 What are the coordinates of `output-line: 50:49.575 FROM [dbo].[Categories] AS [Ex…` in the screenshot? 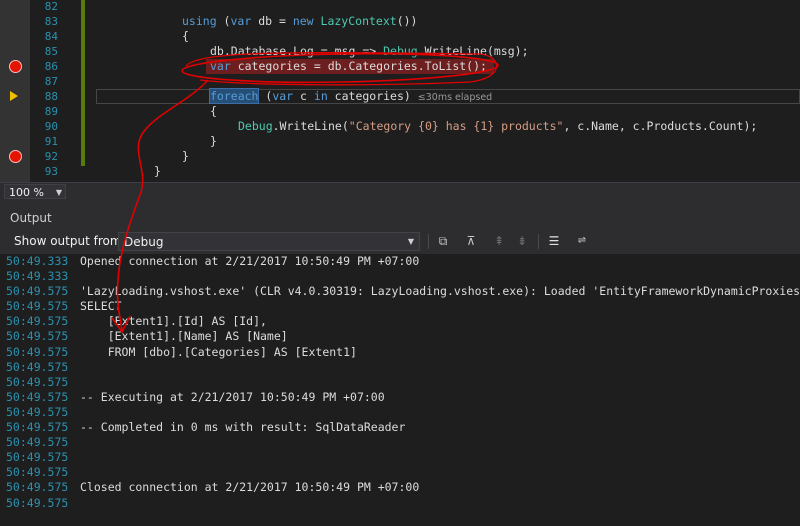 It's located at (400, 352).